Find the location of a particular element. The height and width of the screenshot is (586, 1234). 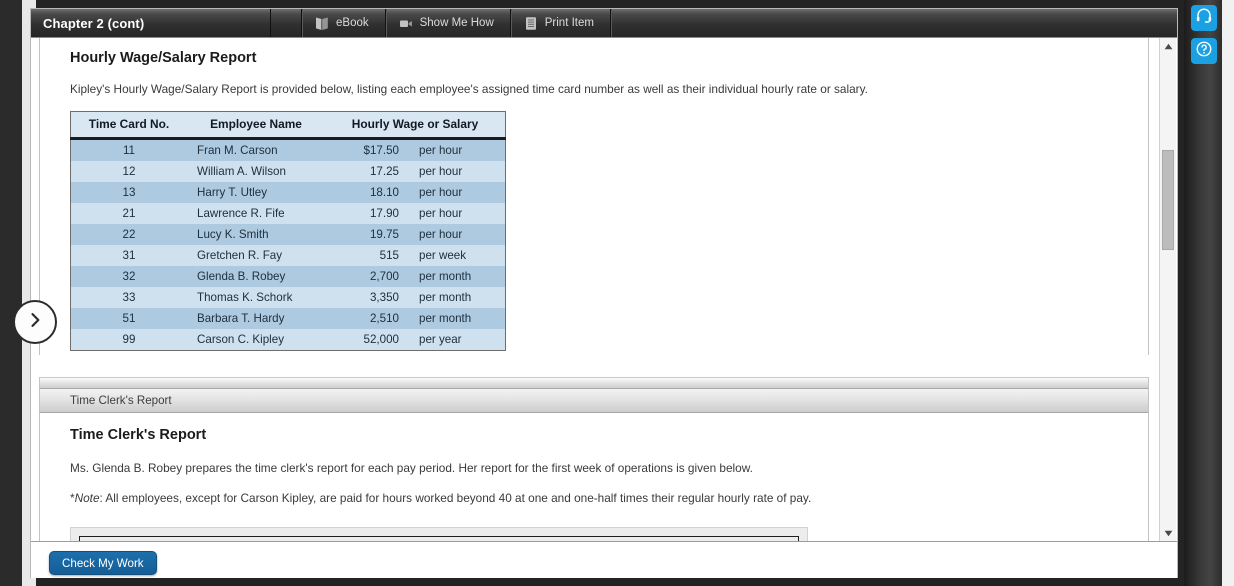

table-row: 33 Thomas K. Schork 3,350 per month is located at coordinates (288, 297).